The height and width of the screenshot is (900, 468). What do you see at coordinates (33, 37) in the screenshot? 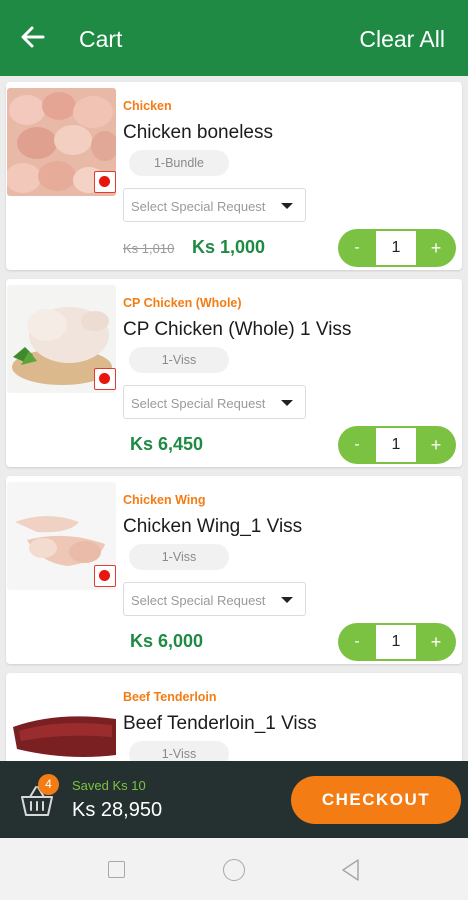
I see `arrow-left-icon` at bounding box center [33, 37].